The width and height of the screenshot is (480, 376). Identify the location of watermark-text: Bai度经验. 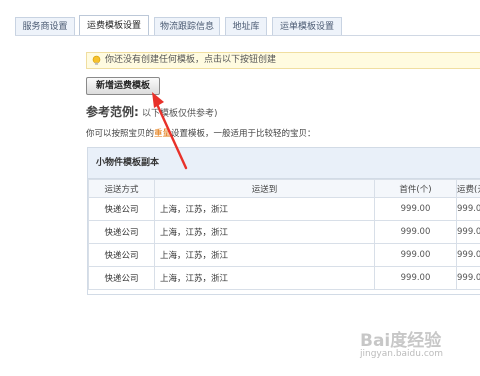
(401, 341).